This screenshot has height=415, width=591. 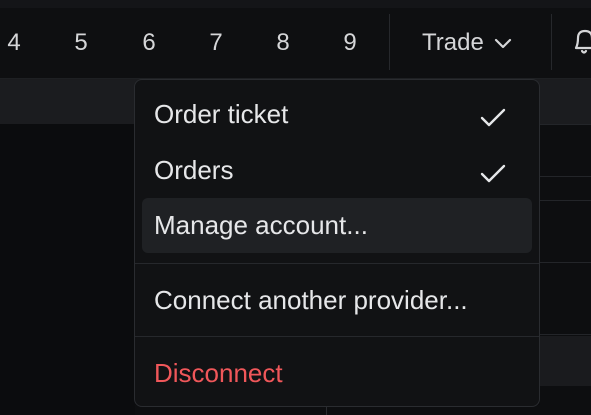 I want to click on trade-dropdown-button: Trade, so click(x=473, y=43).